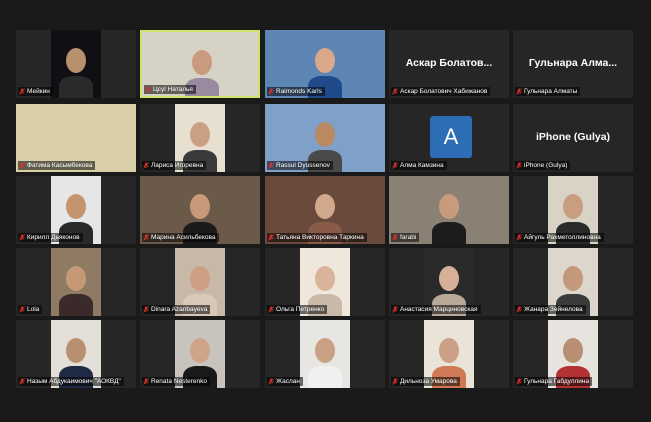 The image size is (651, 422). Describe the element at coordinates (444, 91) in the screenshot. I see `participant-name: Аскар Болатович Хабижанов` at that location.